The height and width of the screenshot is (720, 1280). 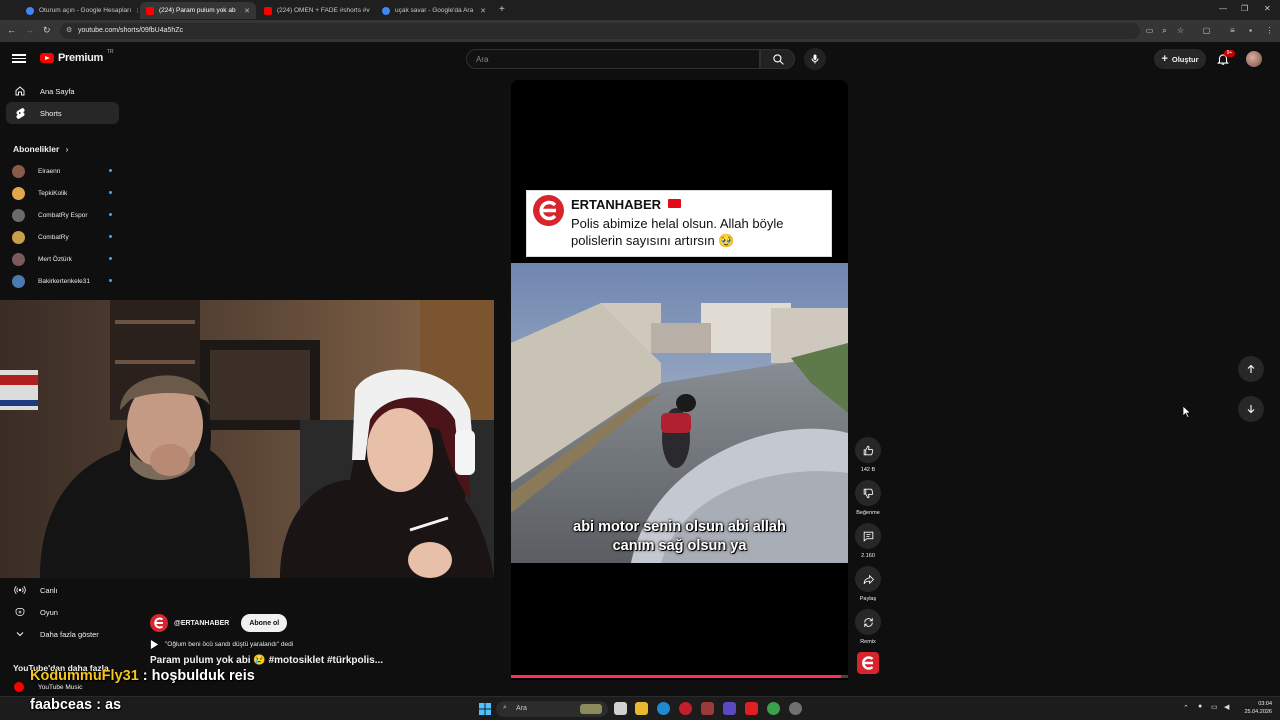 What do you see at coordinates (80, 58) in the screenshot?
I see `logo-text: Premium` at bounding box center [80, 58].